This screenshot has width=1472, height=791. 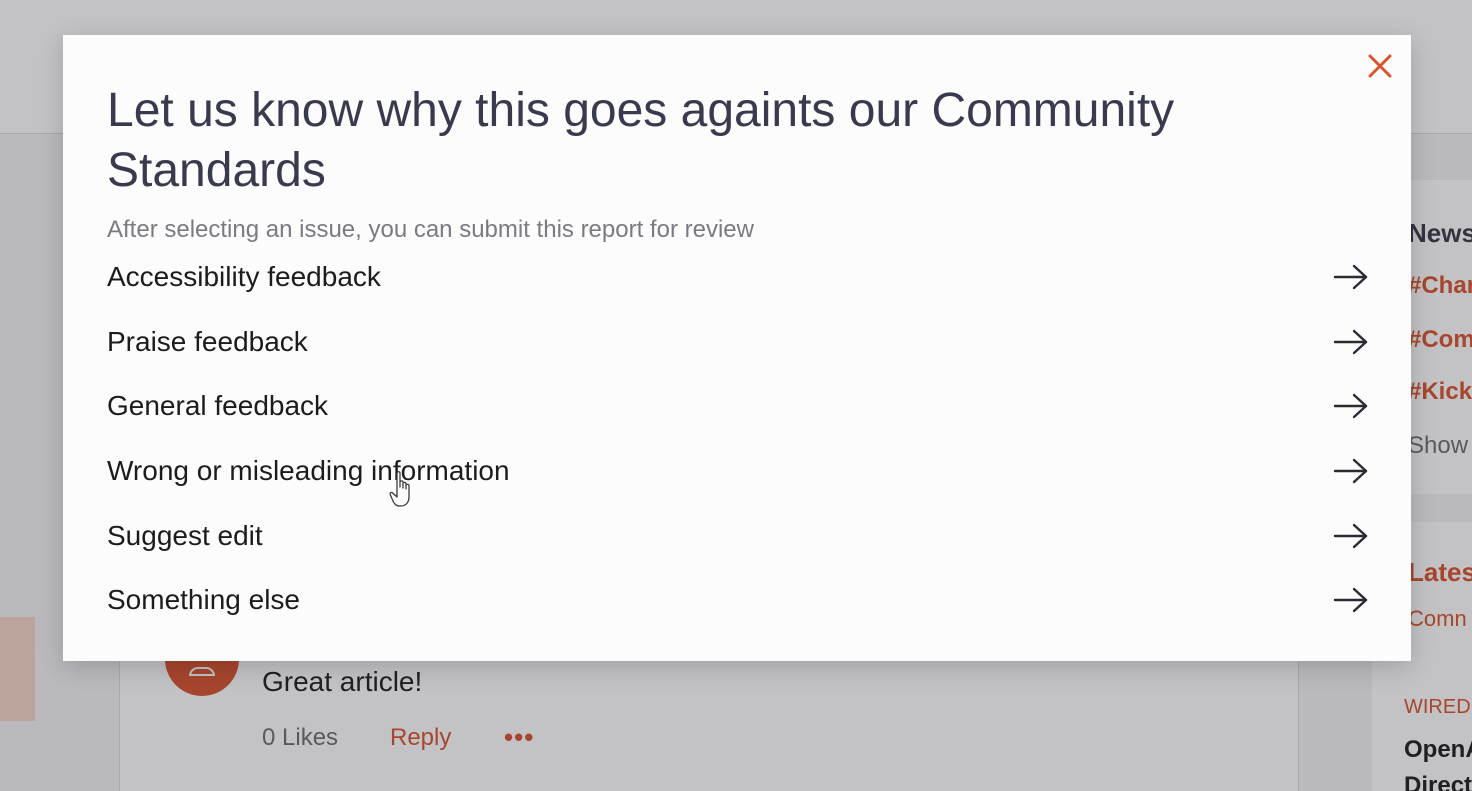 What do you see at coordinates (308, 471) in the screenshot?
I see `option-label: Wrong or misleading information` at bounding box center [308, 471].